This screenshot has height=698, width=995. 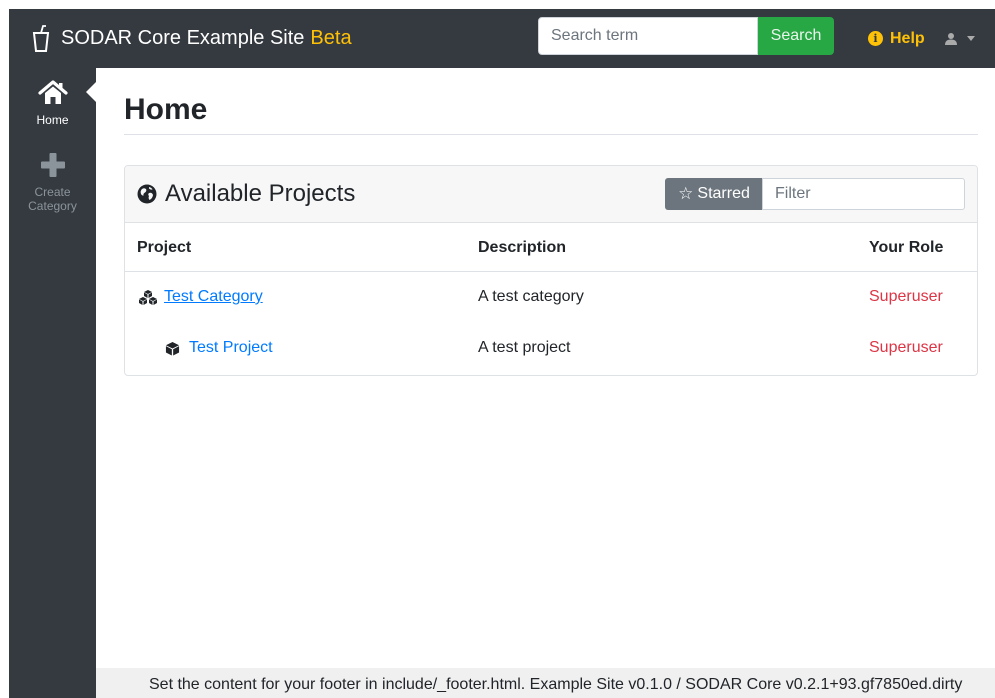 I want to click on search-placeholder: Search term, so click(x=595, y=35).